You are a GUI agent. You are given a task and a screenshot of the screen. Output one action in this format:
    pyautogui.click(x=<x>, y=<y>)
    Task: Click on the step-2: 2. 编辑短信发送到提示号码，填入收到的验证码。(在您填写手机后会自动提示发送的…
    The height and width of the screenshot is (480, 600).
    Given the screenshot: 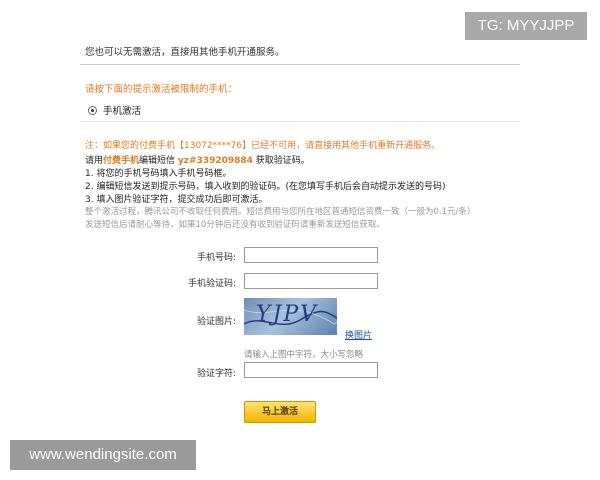 What is the action you would take?
    pyautogui.click(x=265, y=187)
    